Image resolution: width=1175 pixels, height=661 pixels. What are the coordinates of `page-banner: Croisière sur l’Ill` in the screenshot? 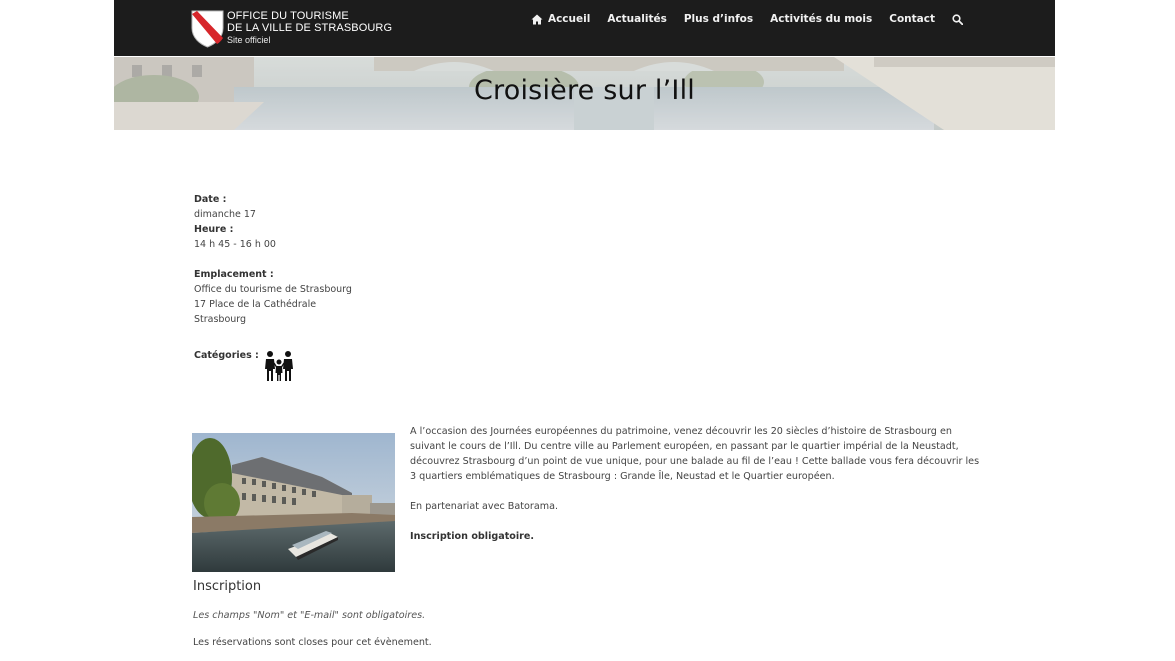 It's located at (584, 93).